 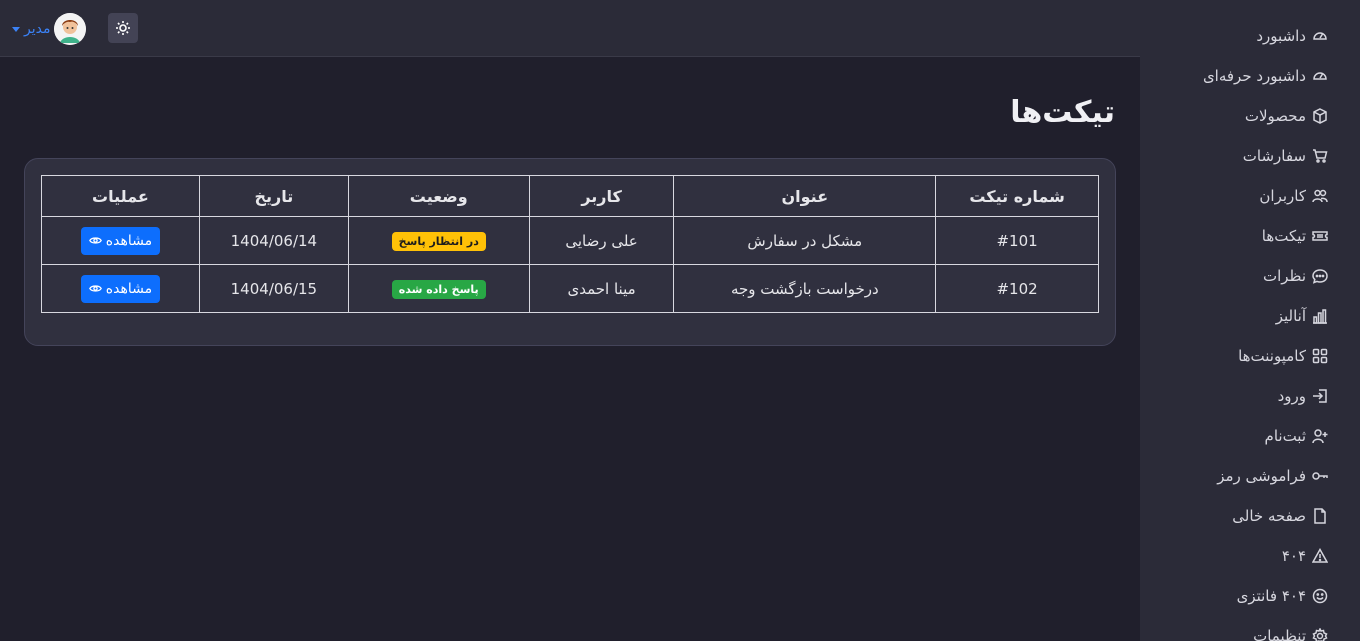 I want to click on user-name: مدیر, so click(x=37, y=29).